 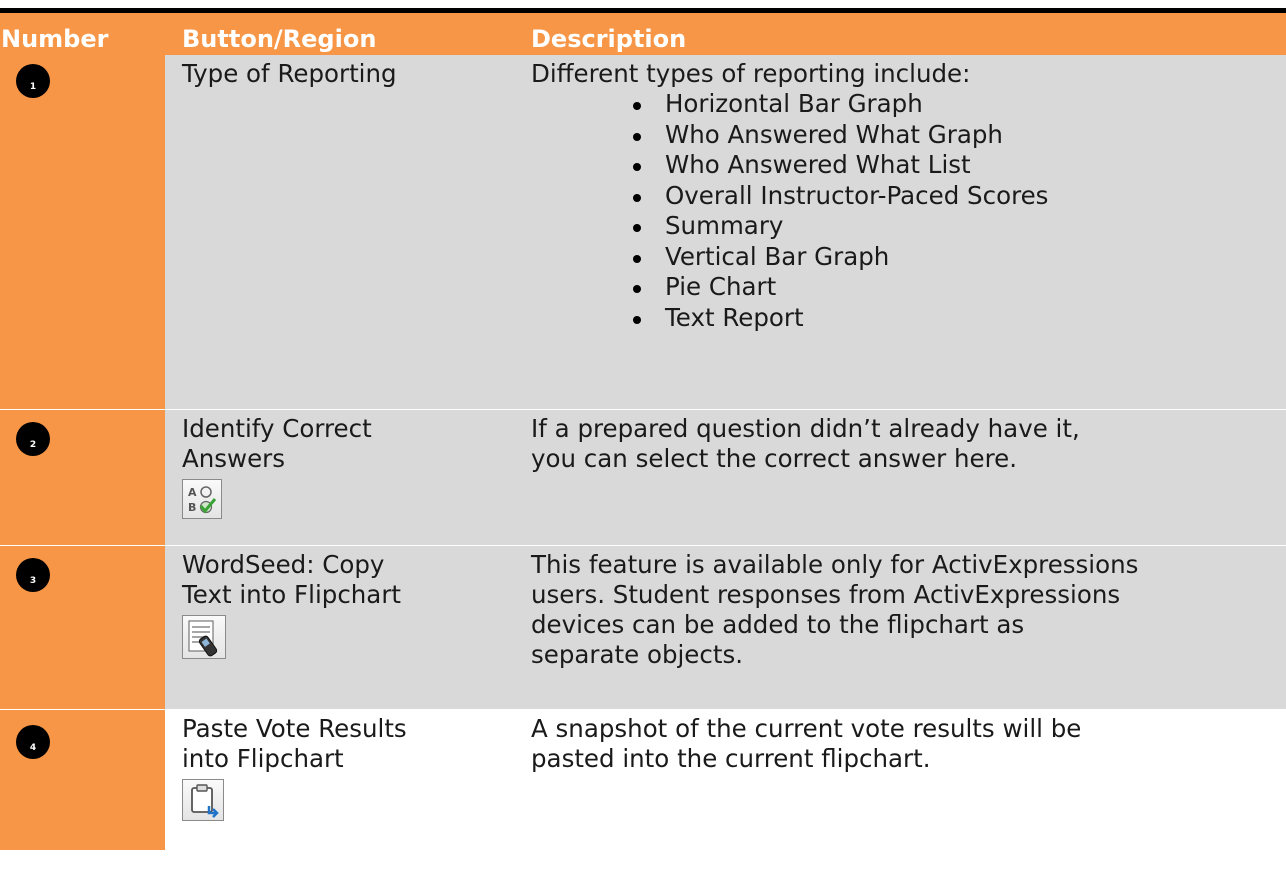 I want to click on list-item: Who Answered What Graph, so click(x=954, y=135).